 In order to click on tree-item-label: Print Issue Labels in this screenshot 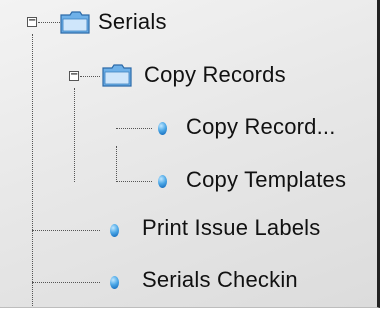, I will do `click(231, 227)`.